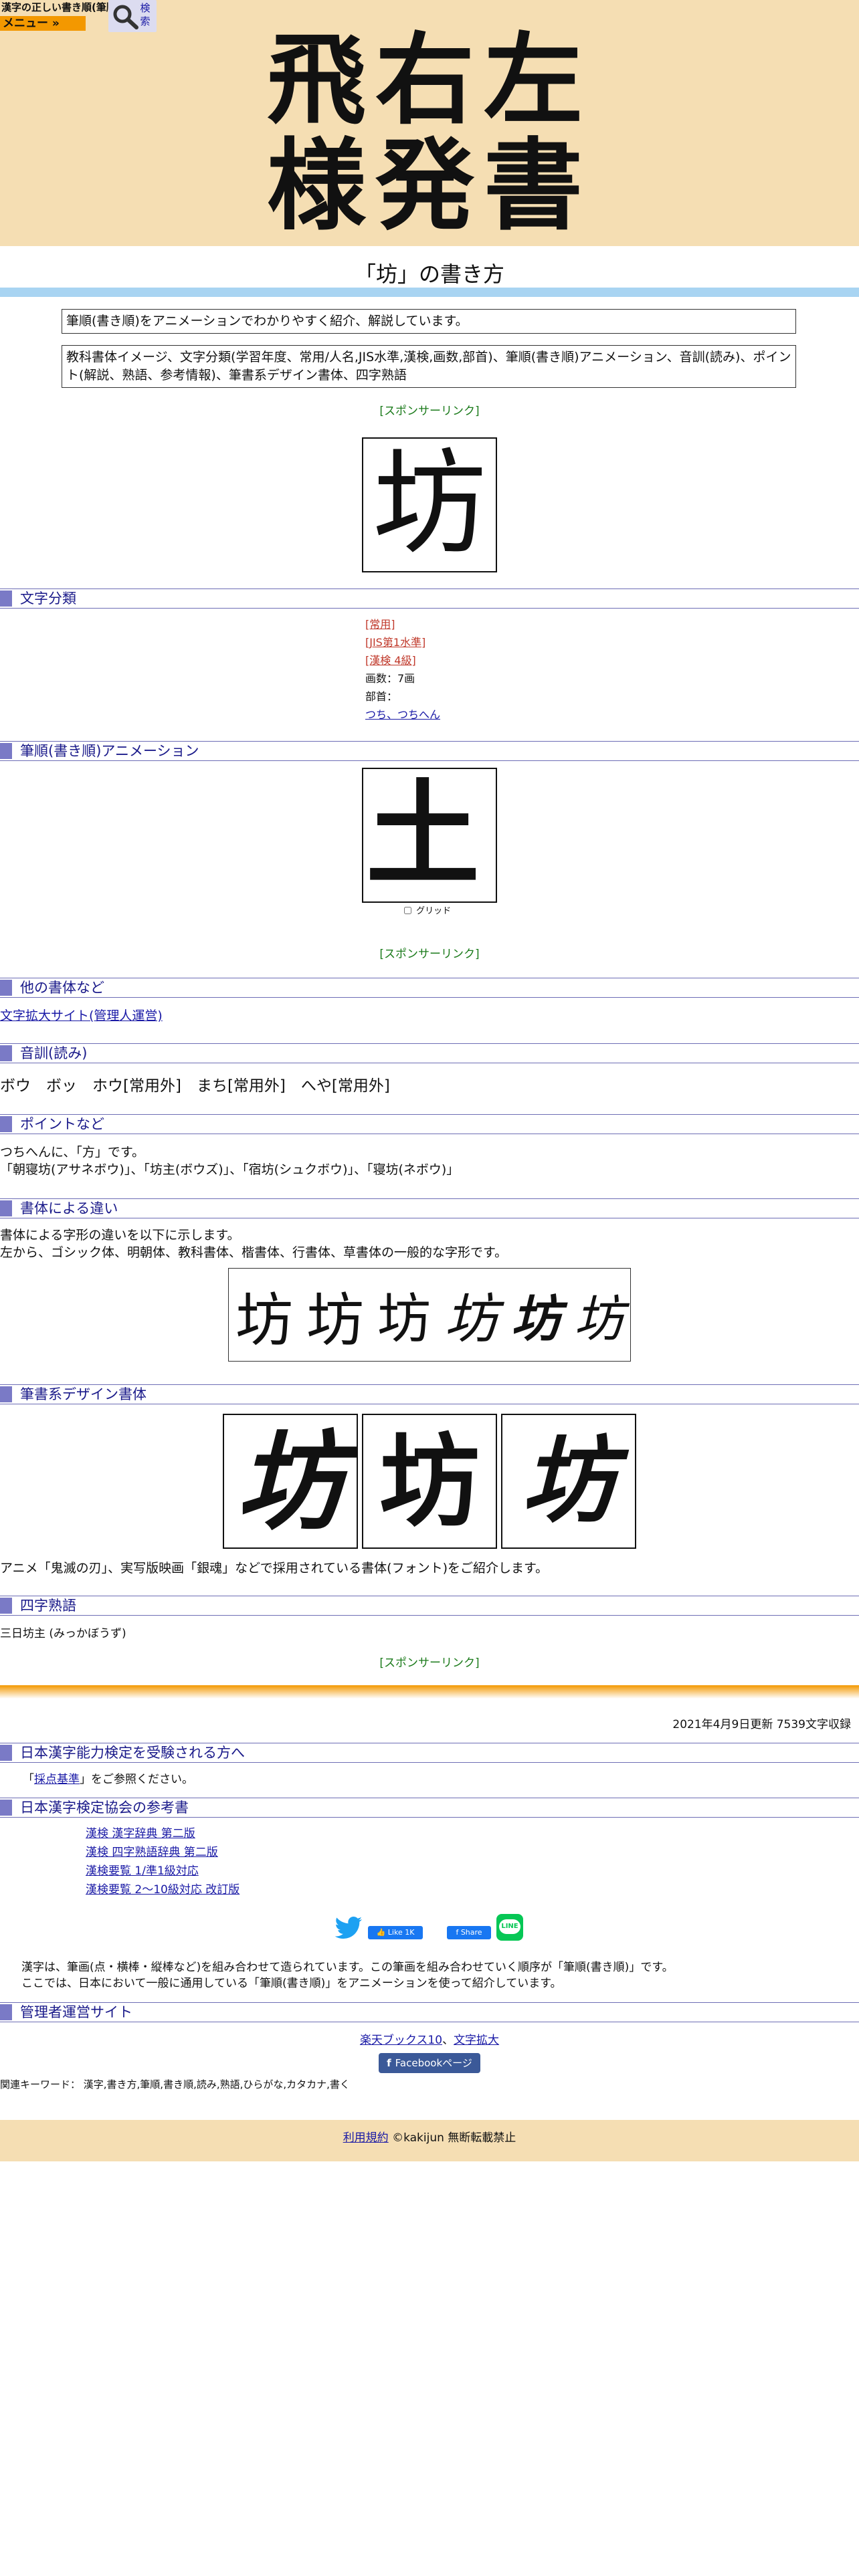 Image resolution: width=859 pixels, height=2576 pixels. I want to click on enlarge-link: 文字拡大, so click(476, 2041).